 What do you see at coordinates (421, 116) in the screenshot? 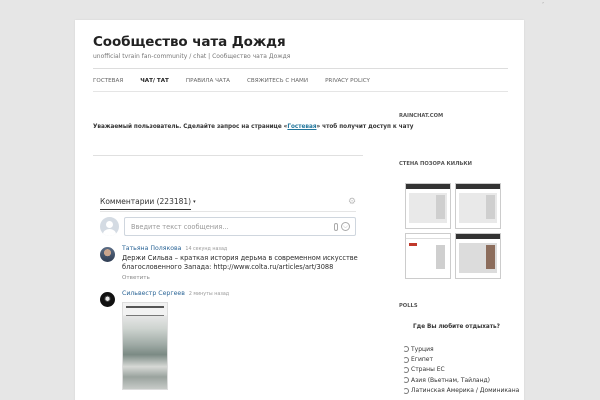
I see `sidebar-rainchat-link: RAINCHAT.COM` at bounding box center [421, 116].